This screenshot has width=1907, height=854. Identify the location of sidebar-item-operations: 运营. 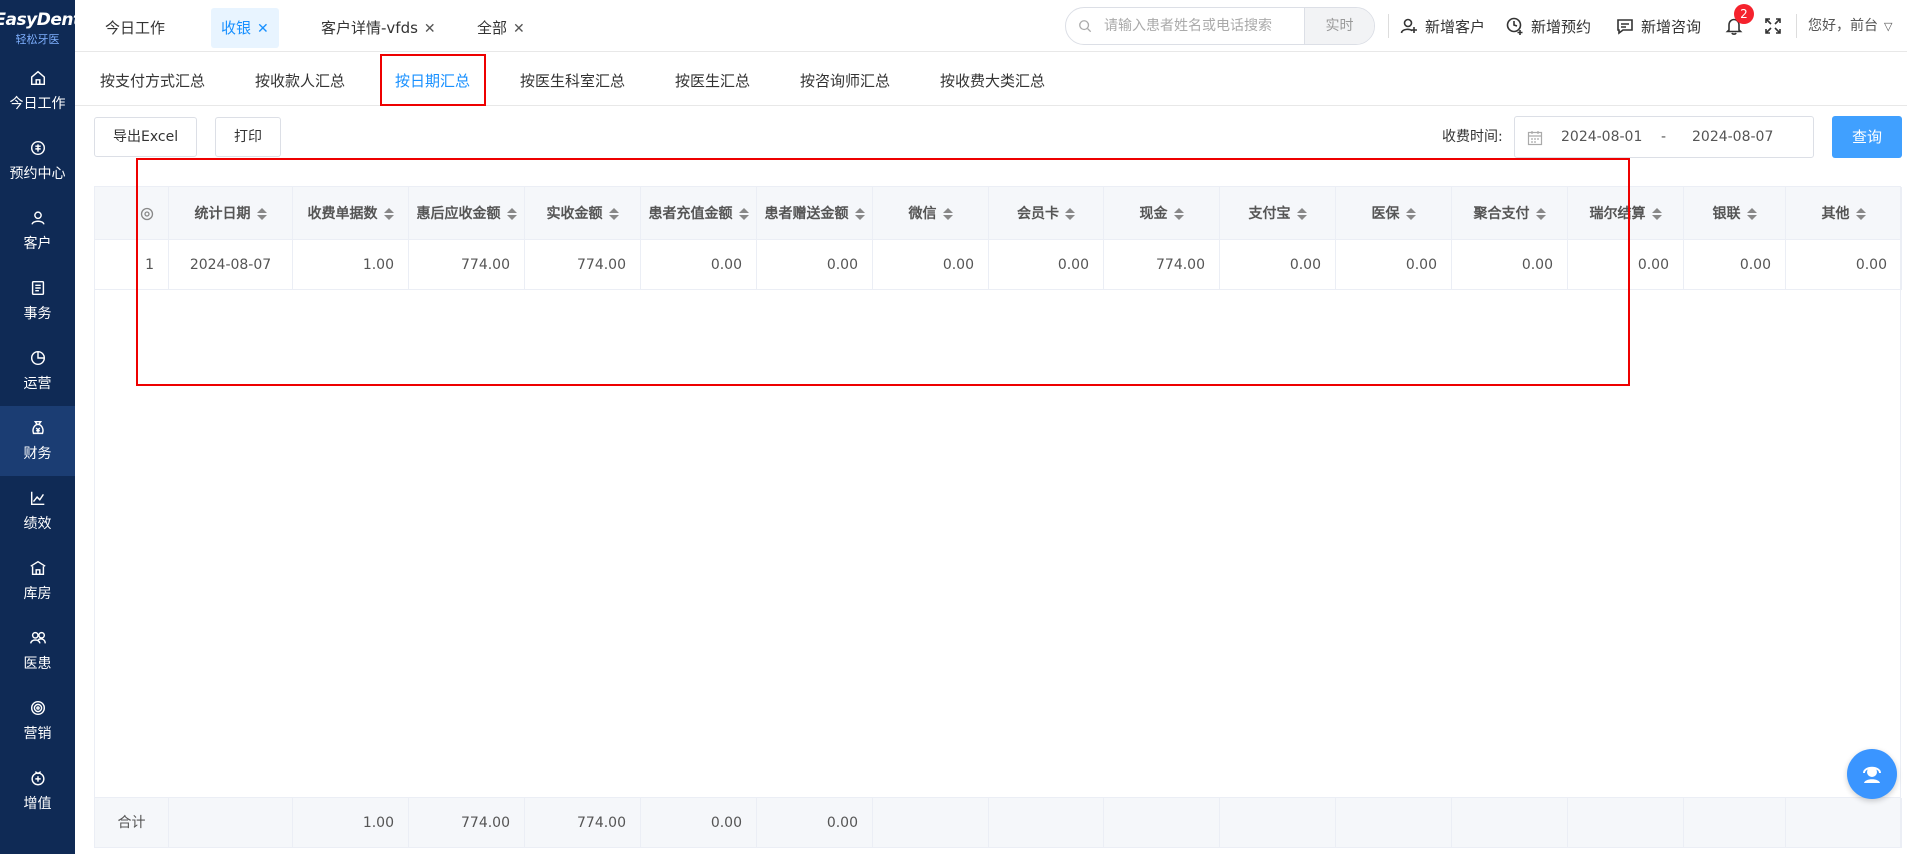
(37, 371).